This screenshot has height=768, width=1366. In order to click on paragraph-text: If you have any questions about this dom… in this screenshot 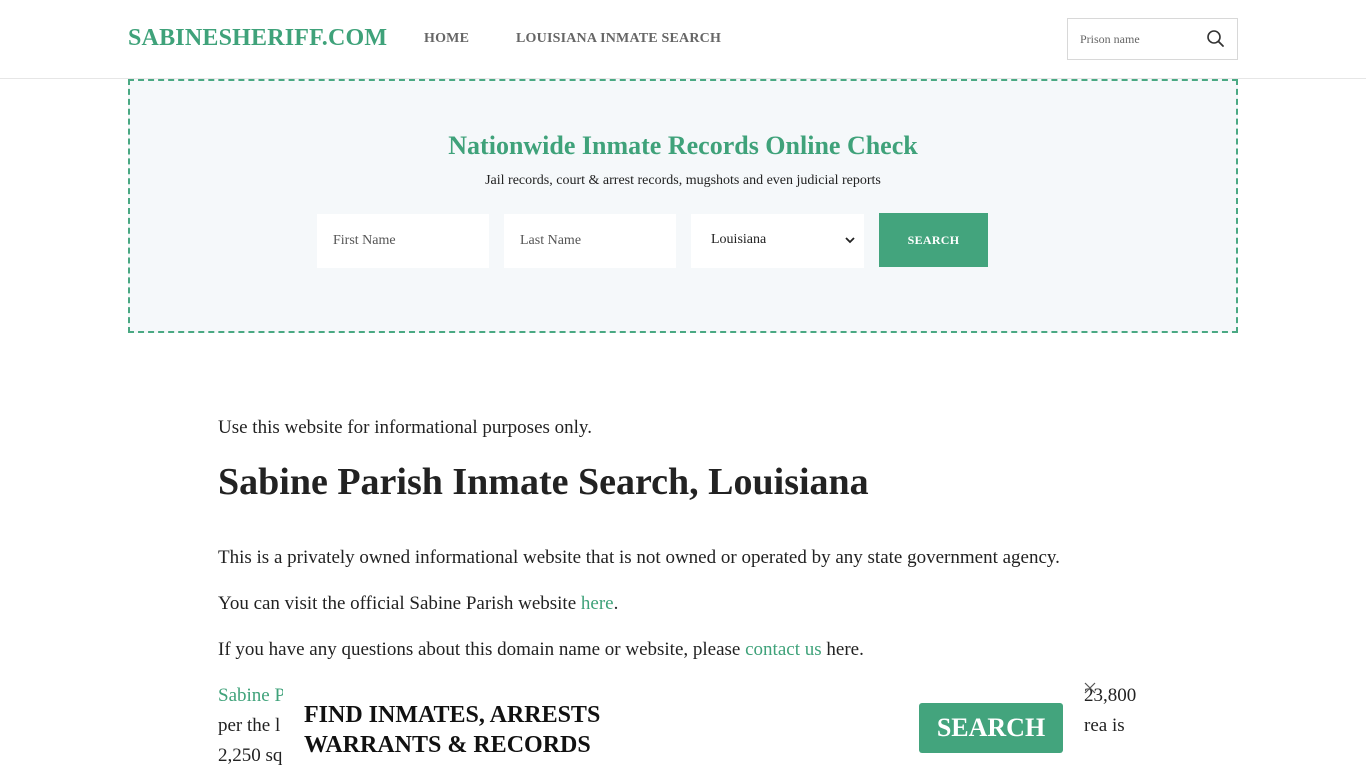, I will do `click(482, 649)`.